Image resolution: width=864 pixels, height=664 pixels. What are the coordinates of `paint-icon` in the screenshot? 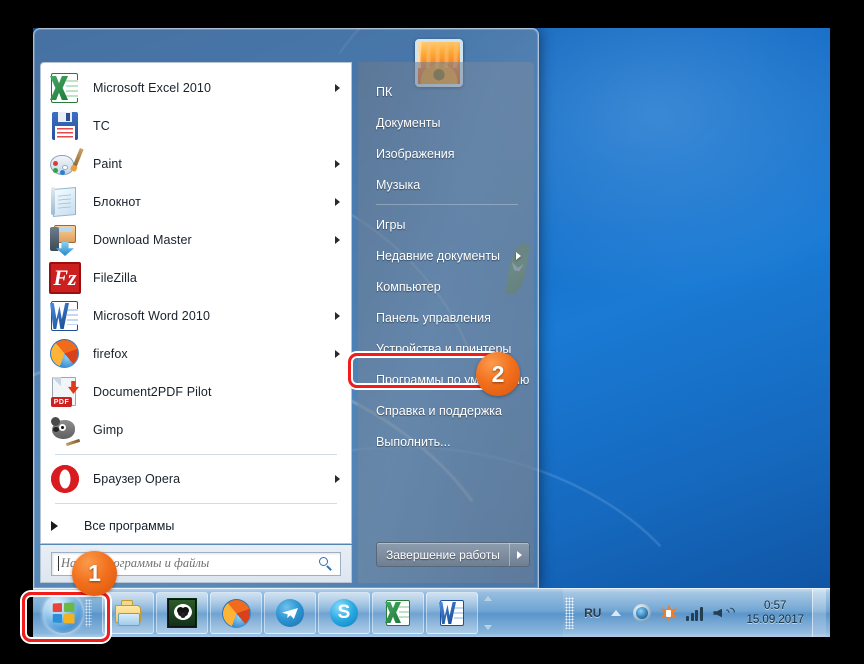 It's located at (66, 163).